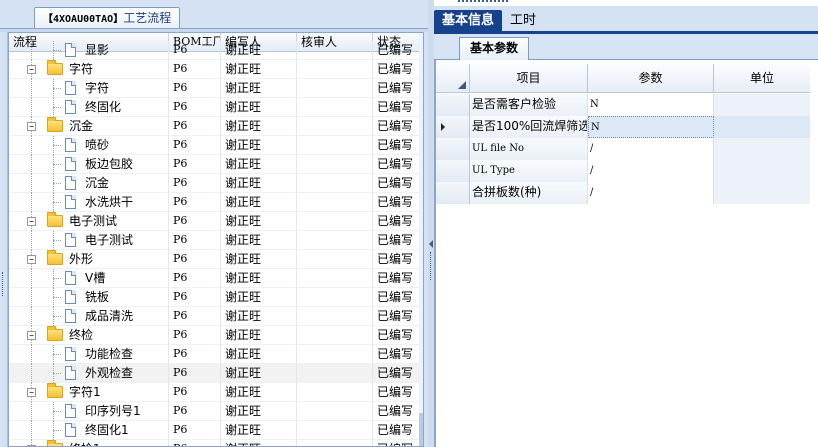 The image size is (818, 447). What do you see at coordinates (89, 297) in the screenshot?
I see `tree-node: 铣板` at bounding box center [89, 297].